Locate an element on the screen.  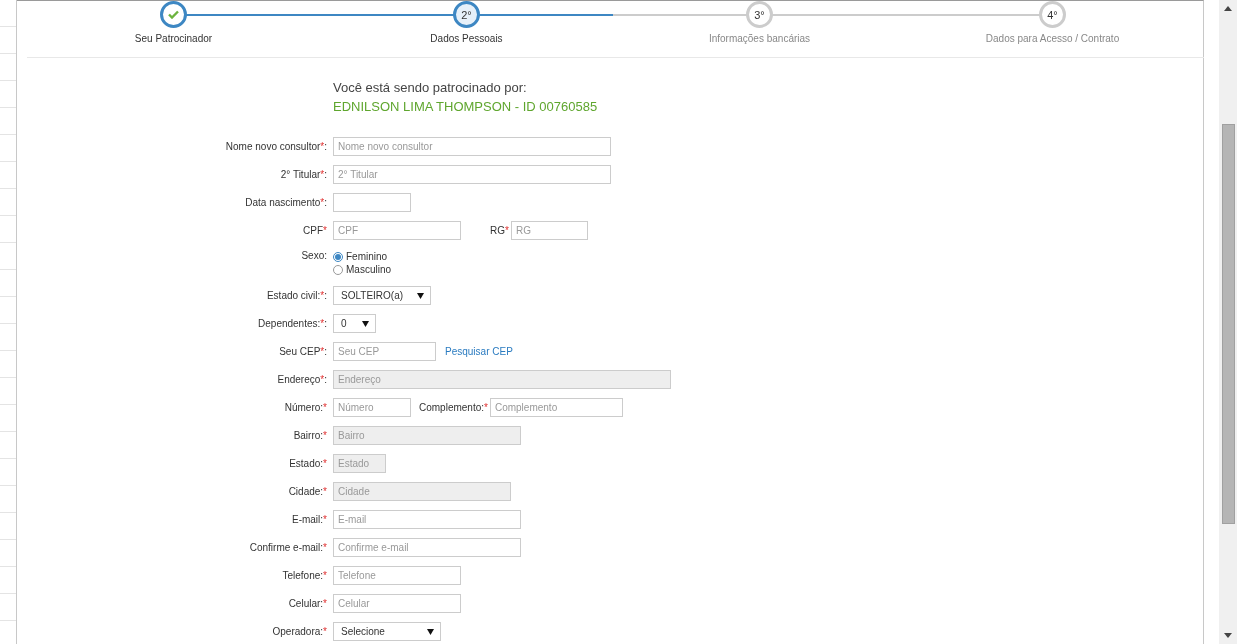
field-label: CPF* is located at coordinates (314, 230).